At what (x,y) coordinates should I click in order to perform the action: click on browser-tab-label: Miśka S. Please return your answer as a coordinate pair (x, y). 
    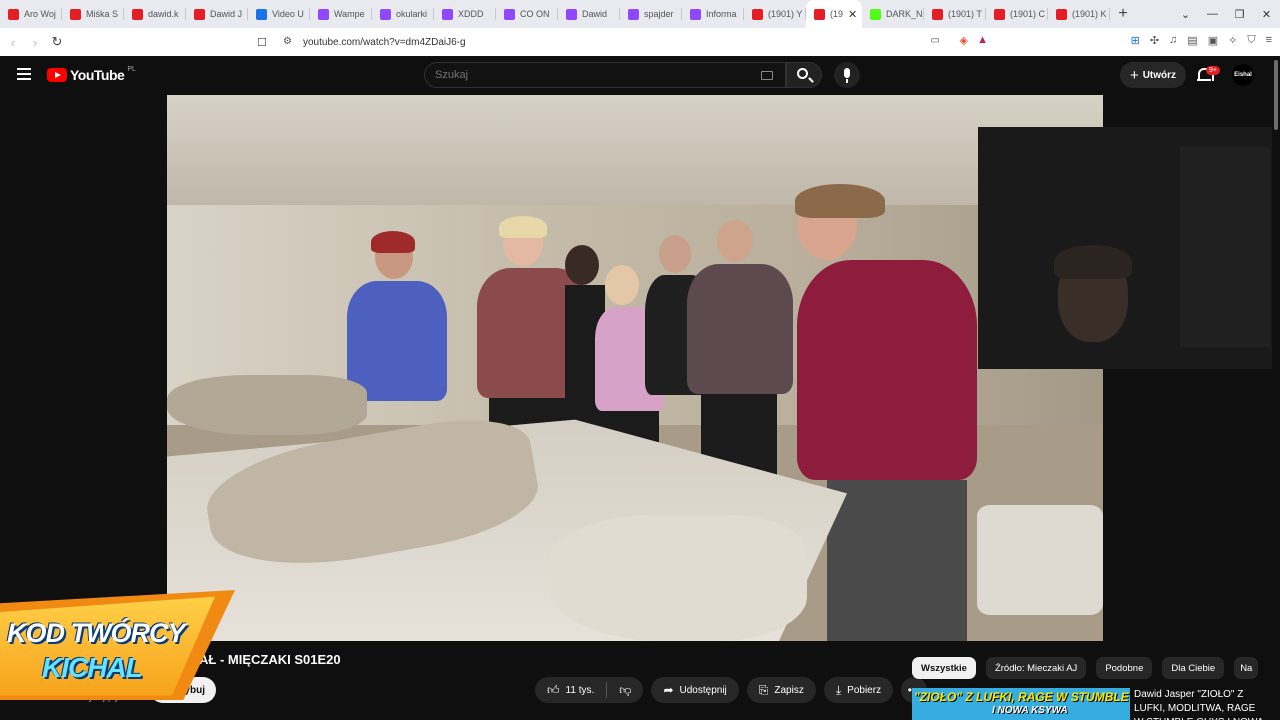
    Looking at the image, I should click on (102, 14).